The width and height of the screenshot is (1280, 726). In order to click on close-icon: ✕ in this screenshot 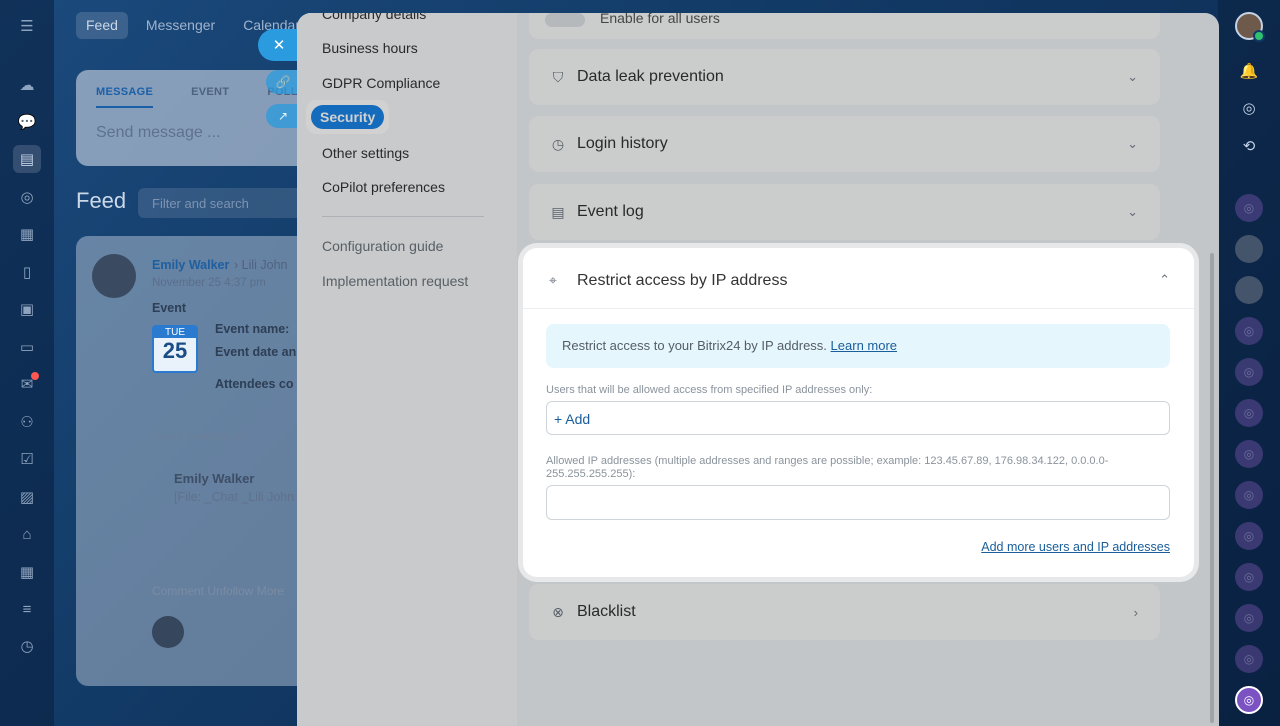, I will do `click(279, 45)`.